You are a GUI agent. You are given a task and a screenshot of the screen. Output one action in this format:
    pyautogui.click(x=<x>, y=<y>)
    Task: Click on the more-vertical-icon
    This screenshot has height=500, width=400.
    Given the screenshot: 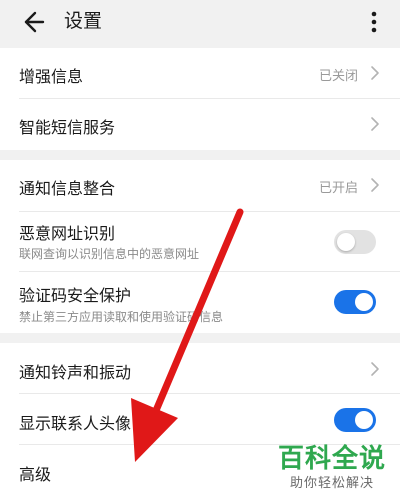 What is the action you would take?
    pyautogui.click(x=374, y=22)
    